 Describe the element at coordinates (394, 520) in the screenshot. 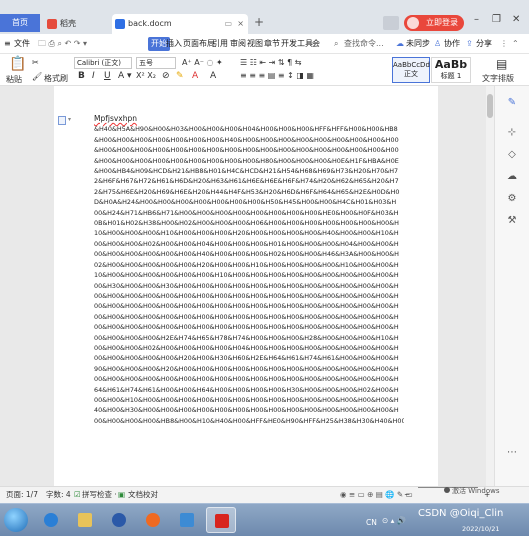

I see `tray-icons: ⊙ ▴ 🔊` at that location.